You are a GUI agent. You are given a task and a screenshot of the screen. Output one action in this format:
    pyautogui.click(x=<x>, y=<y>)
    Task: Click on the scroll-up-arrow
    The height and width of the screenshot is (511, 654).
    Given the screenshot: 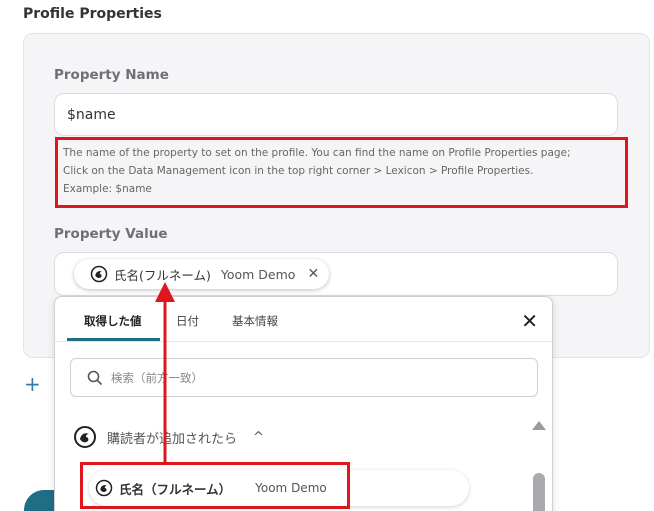 What is the action you would take?
    pyautogui.click(x=539, y=425)
    